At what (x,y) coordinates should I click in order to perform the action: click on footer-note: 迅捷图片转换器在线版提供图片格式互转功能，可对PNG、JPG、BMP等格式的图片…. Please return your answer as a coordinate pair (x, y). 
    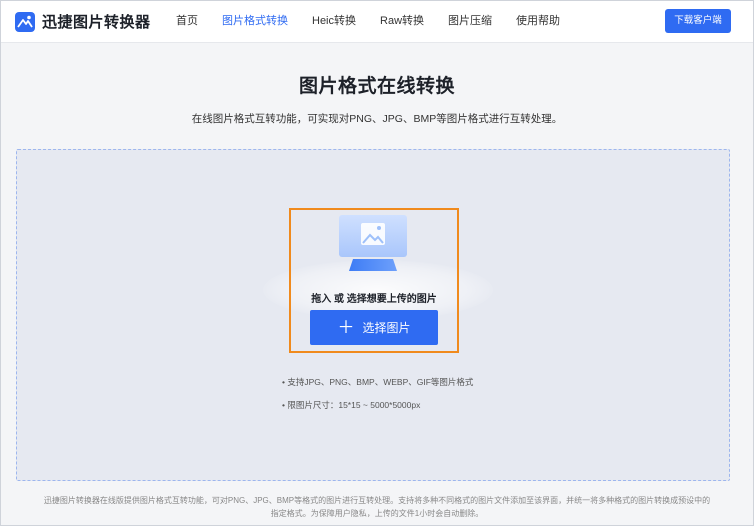
    Looking at the image, I should click on (377, 507).